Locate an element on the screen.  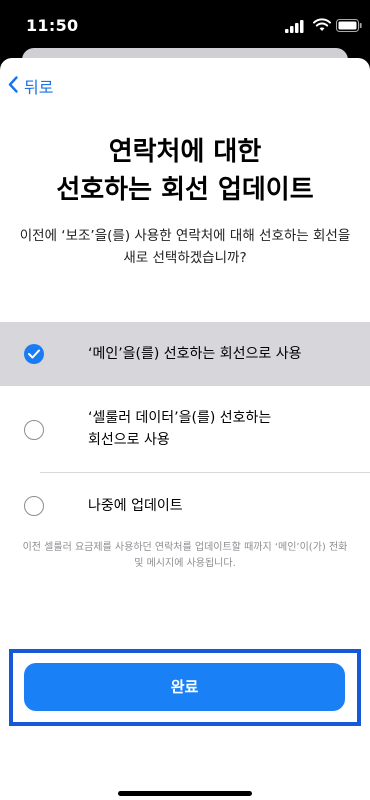
page-title: 연락처에 대한 선호하는 회선 업데이트 is located at coordinates (185, 171).